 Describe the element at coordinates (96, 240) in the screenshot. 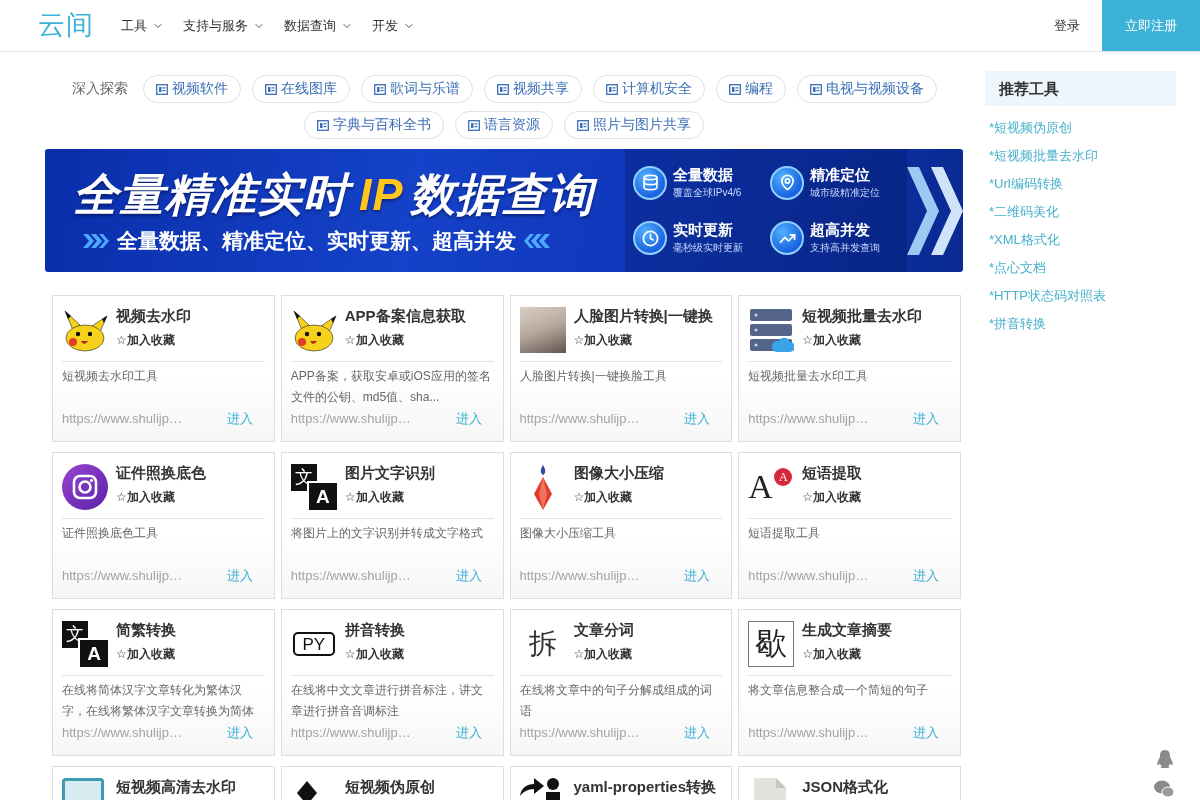

I see `chevrons-right-icon` at that location.